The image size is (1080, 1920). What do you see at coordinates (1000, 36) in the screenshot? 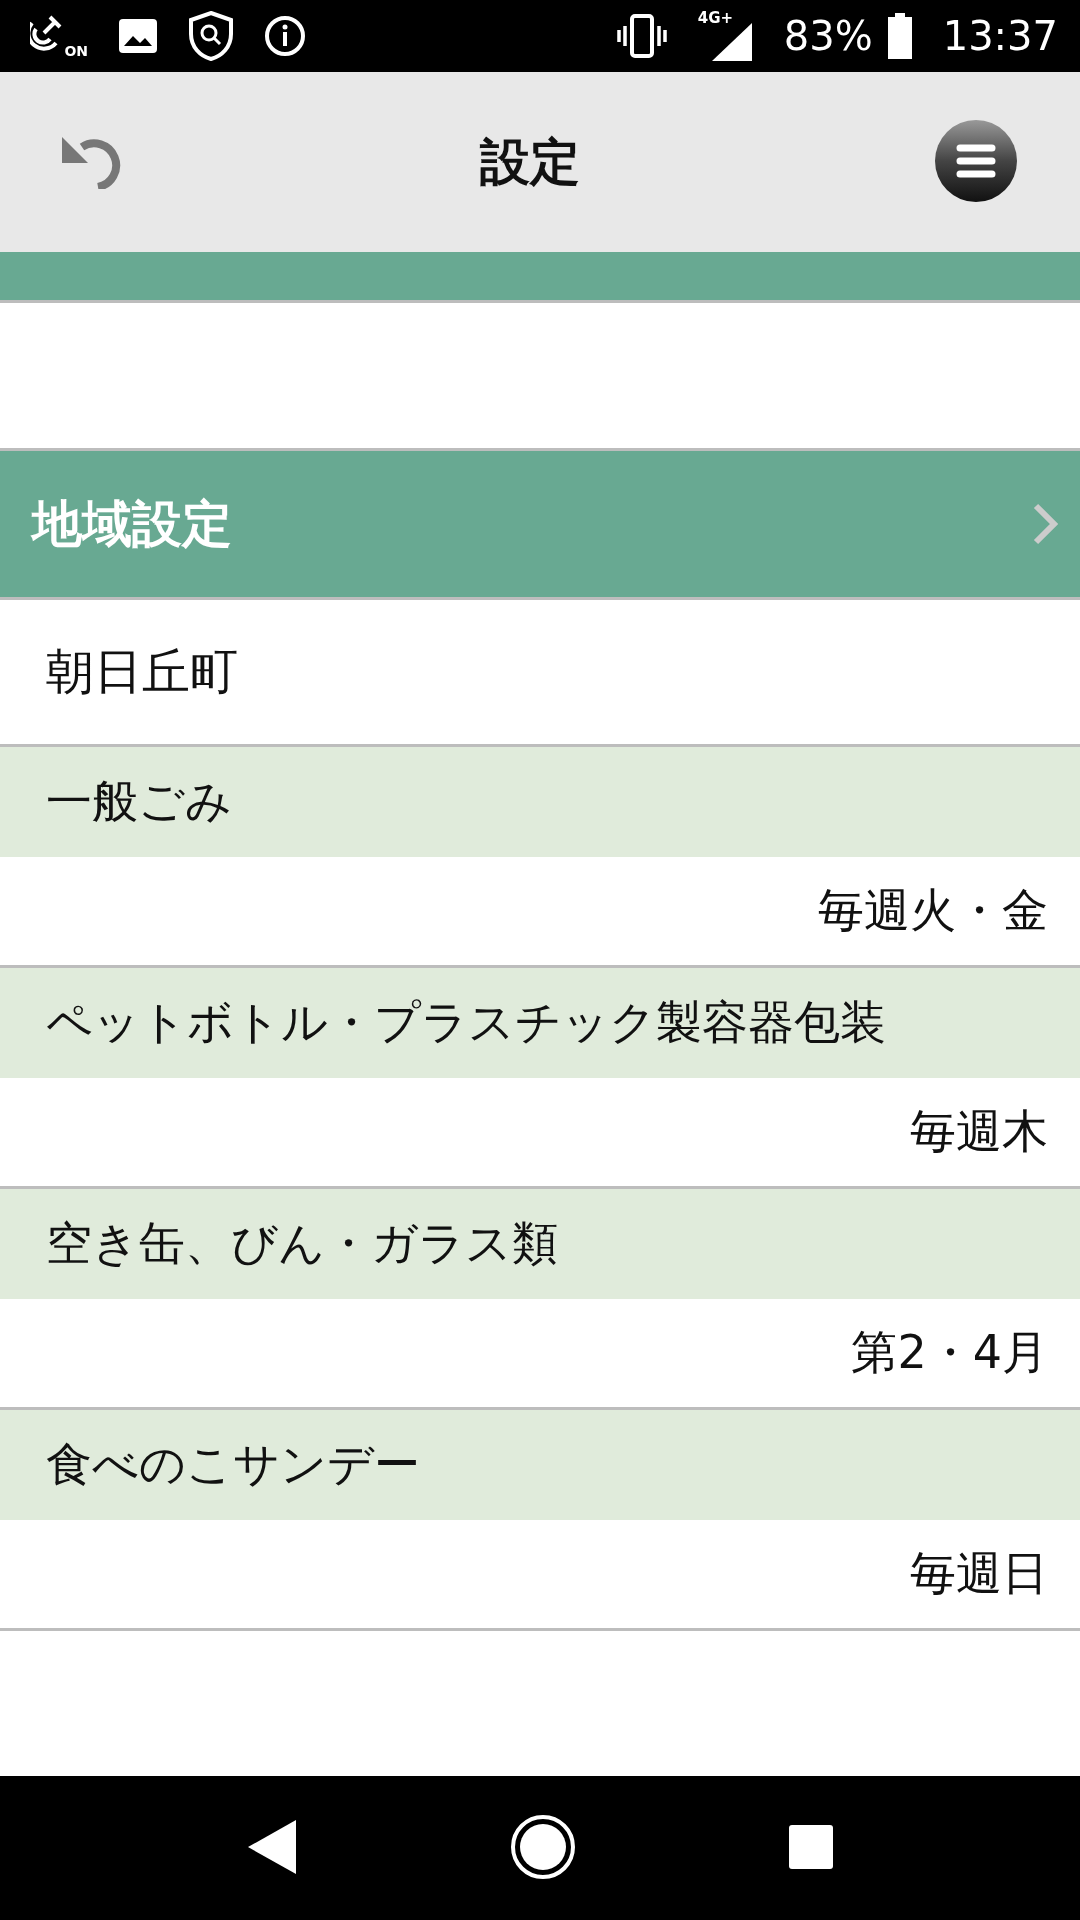
I see `clock: 13:37` at bounding box center [1000, 36].